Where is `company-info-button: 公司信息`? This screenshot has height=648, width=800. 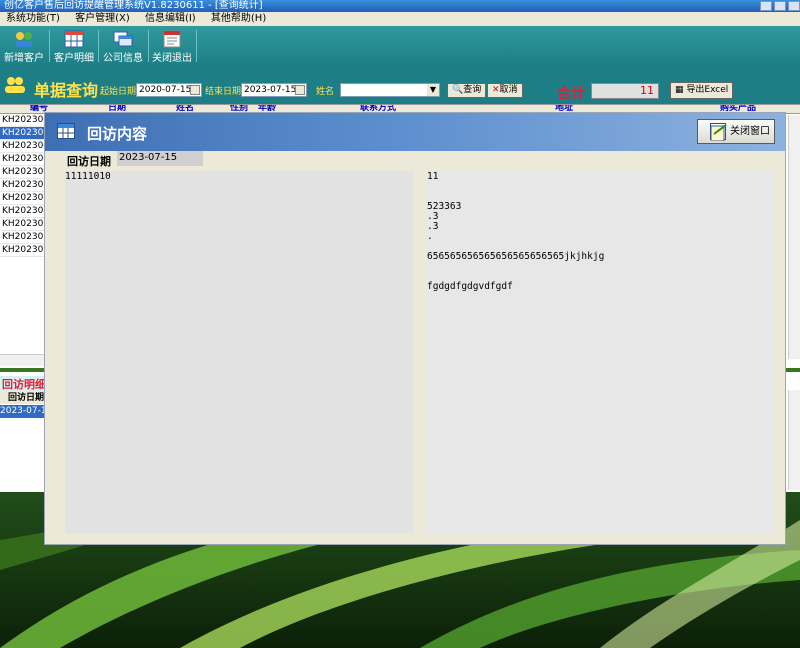
company-info-button: 公司信息 is located at coordinates (123, 46).